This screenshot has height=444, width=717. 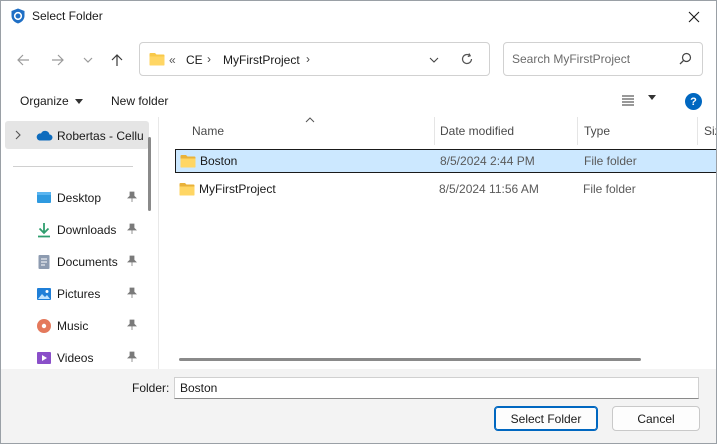 What do you see at coordinates (597, 131) in the screenshot?
I see `column-header-type: Type` at bounding box center [597, 131].